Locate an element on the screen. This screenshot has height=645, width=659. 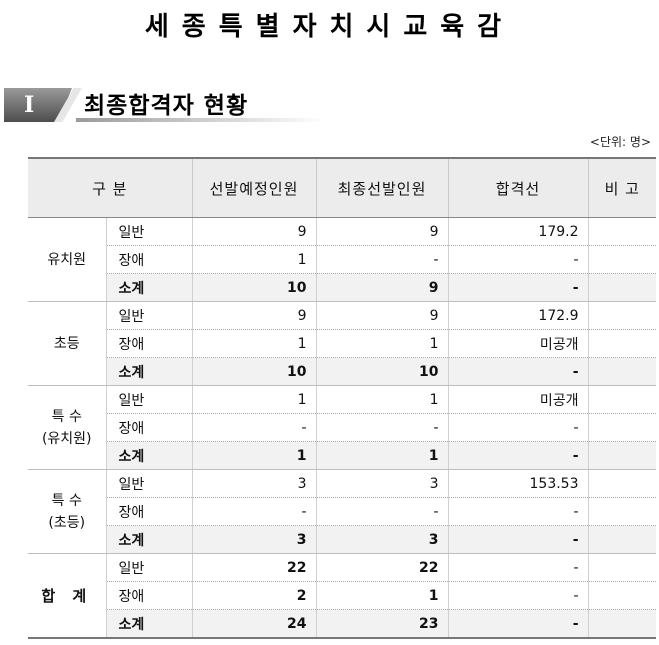
planned-cell: 2 is located at coordinates (254, 595).